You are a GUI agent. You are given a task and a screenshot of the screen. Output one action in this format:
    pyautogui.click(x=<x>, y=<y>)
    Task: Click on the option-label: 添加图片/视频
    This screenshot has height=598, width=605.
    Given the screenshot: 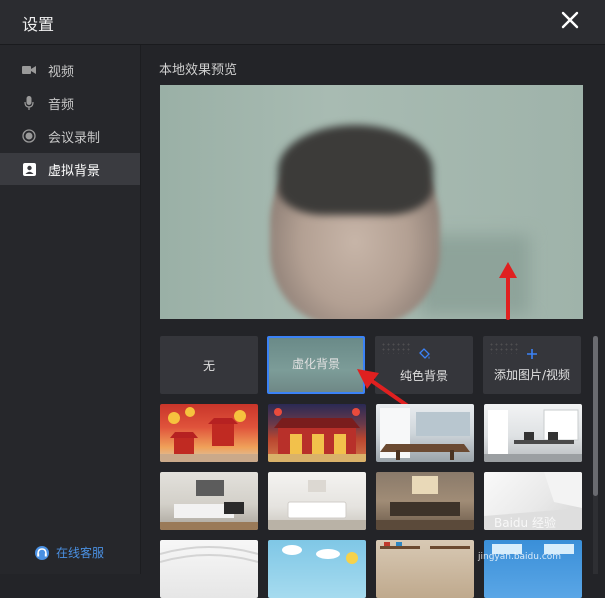 What is the action you would take?
    pyautogui.click(x=532, y=374)
    